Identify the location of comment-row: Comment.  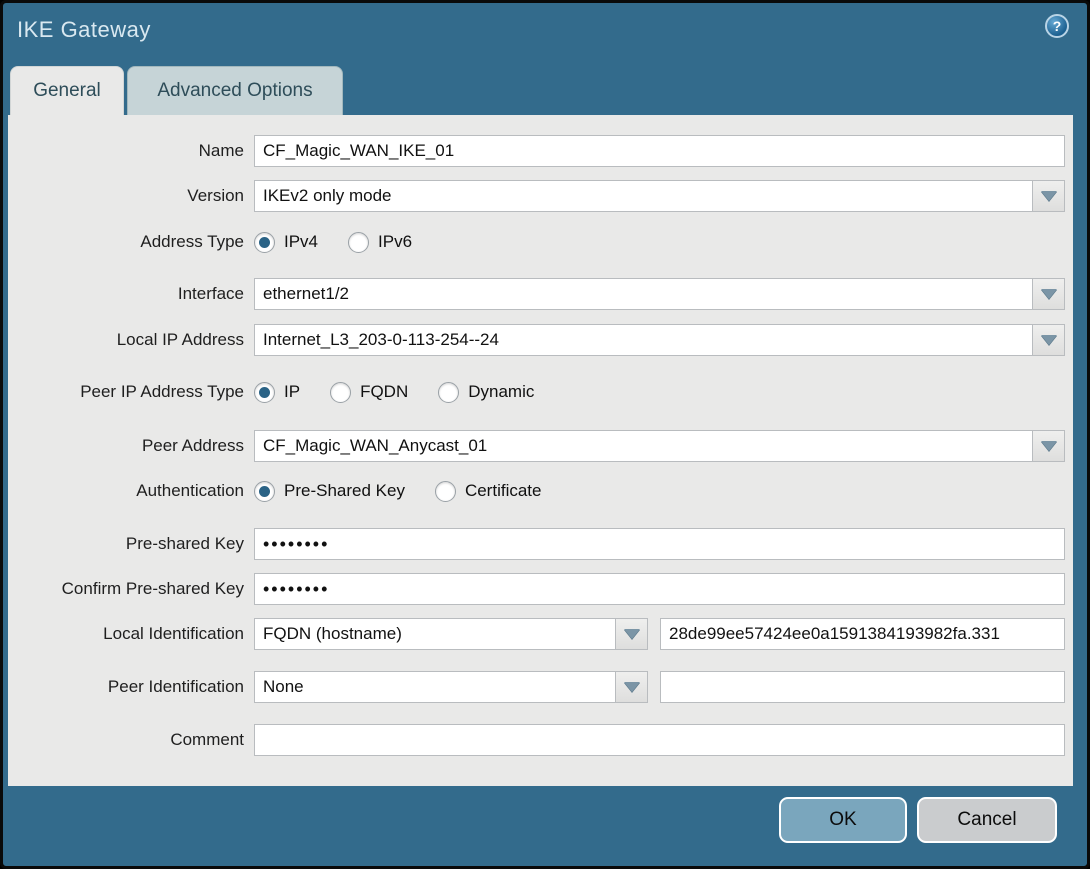
(540, 740).